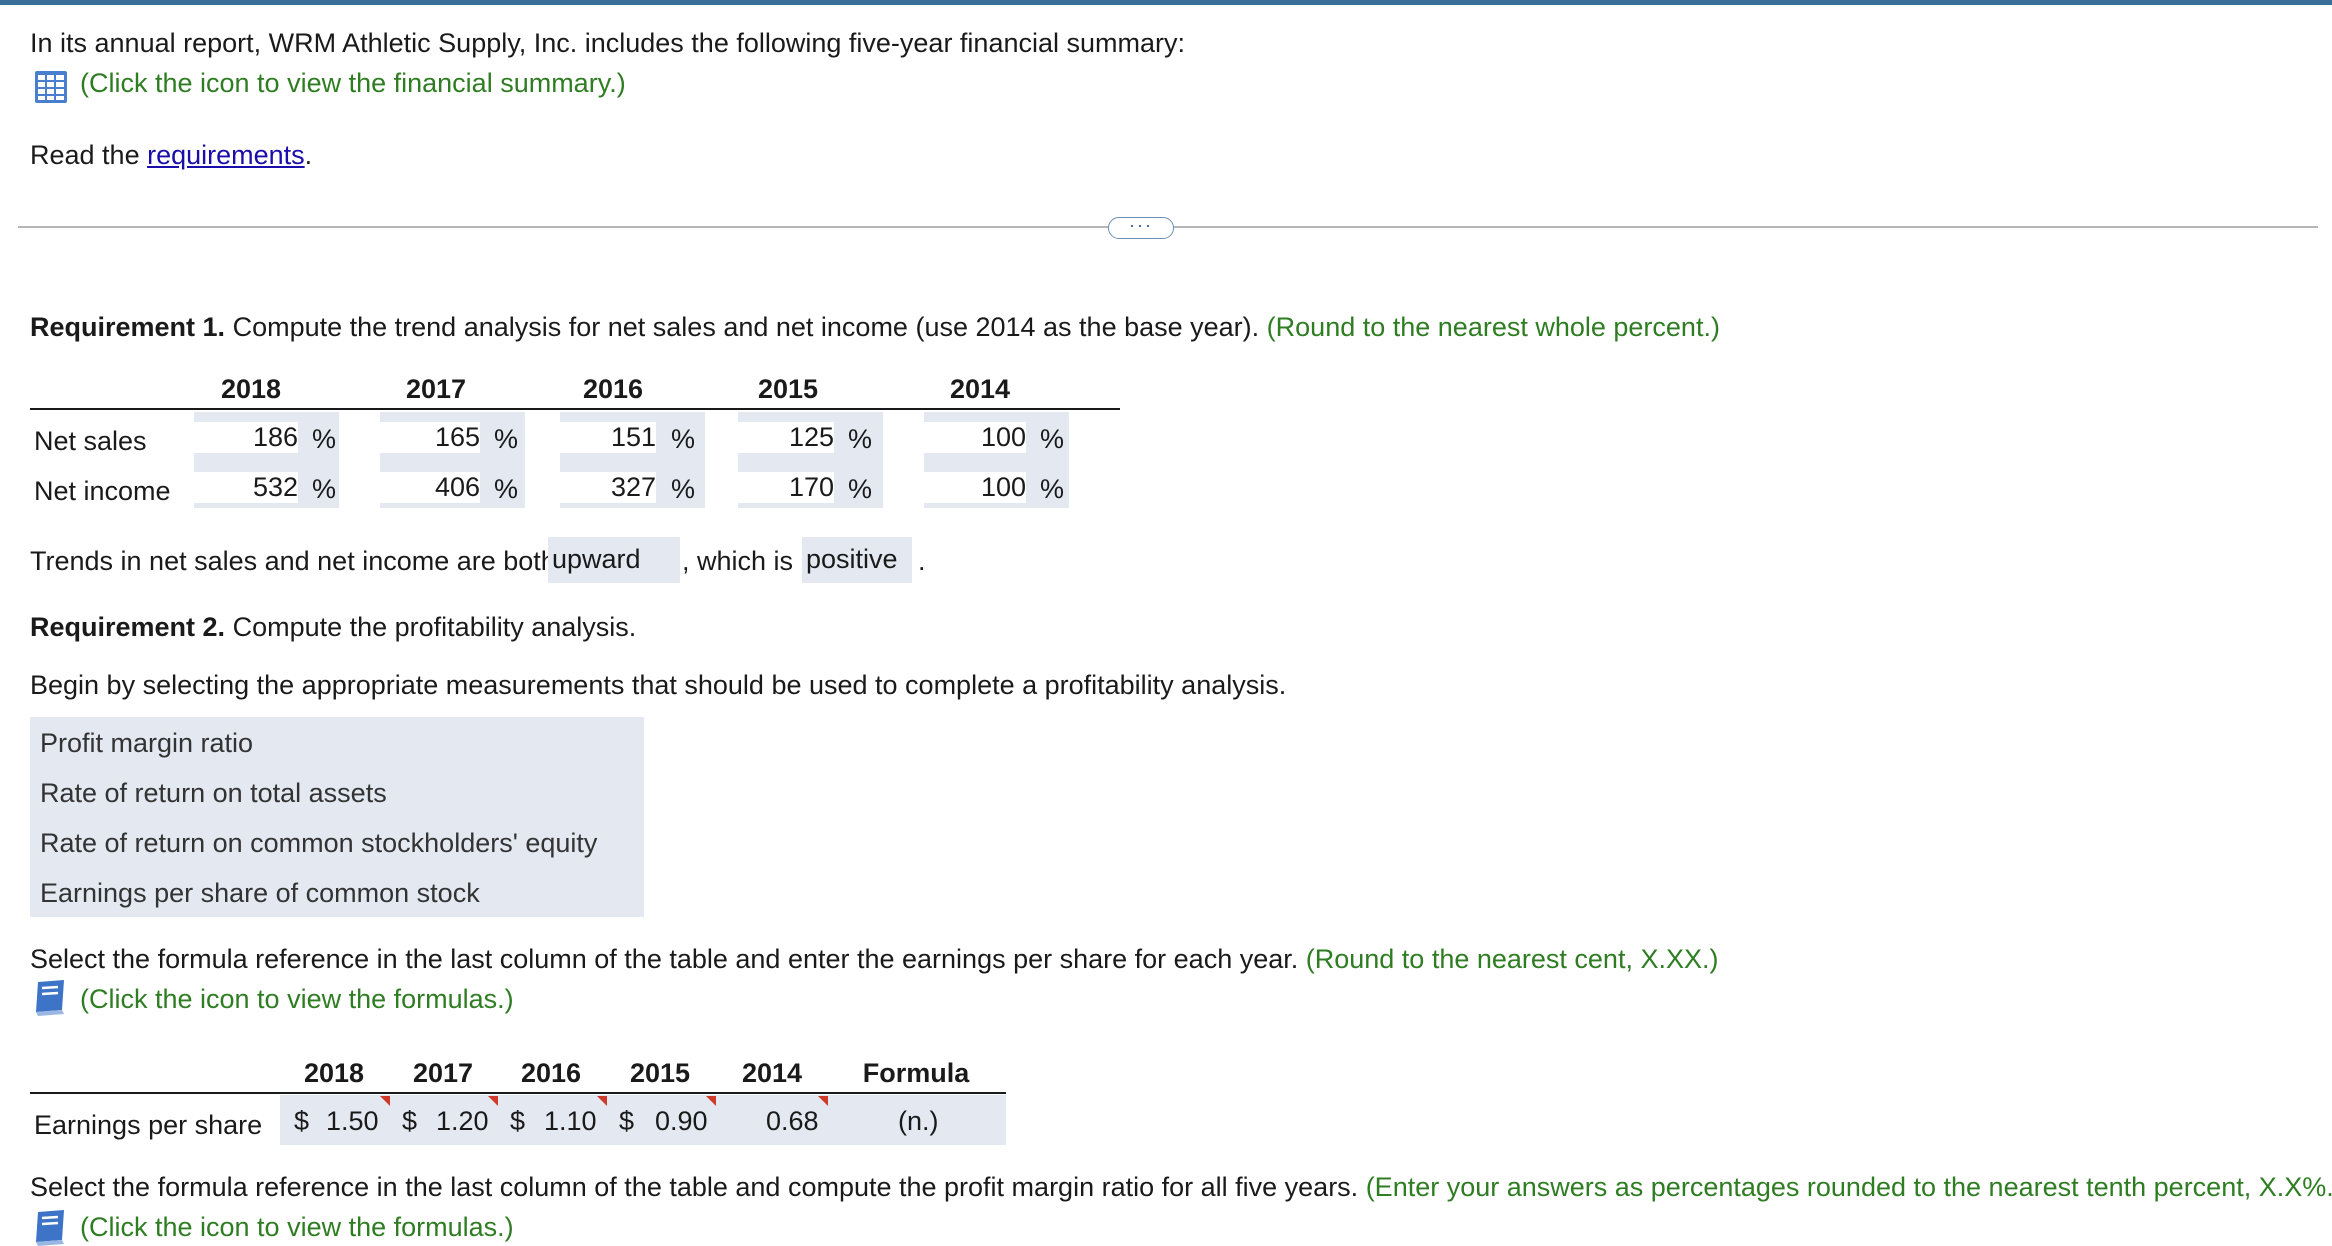 The image size is (2332, 1246). I want to click on req1-label: Requirement 1., so click(128, 327).